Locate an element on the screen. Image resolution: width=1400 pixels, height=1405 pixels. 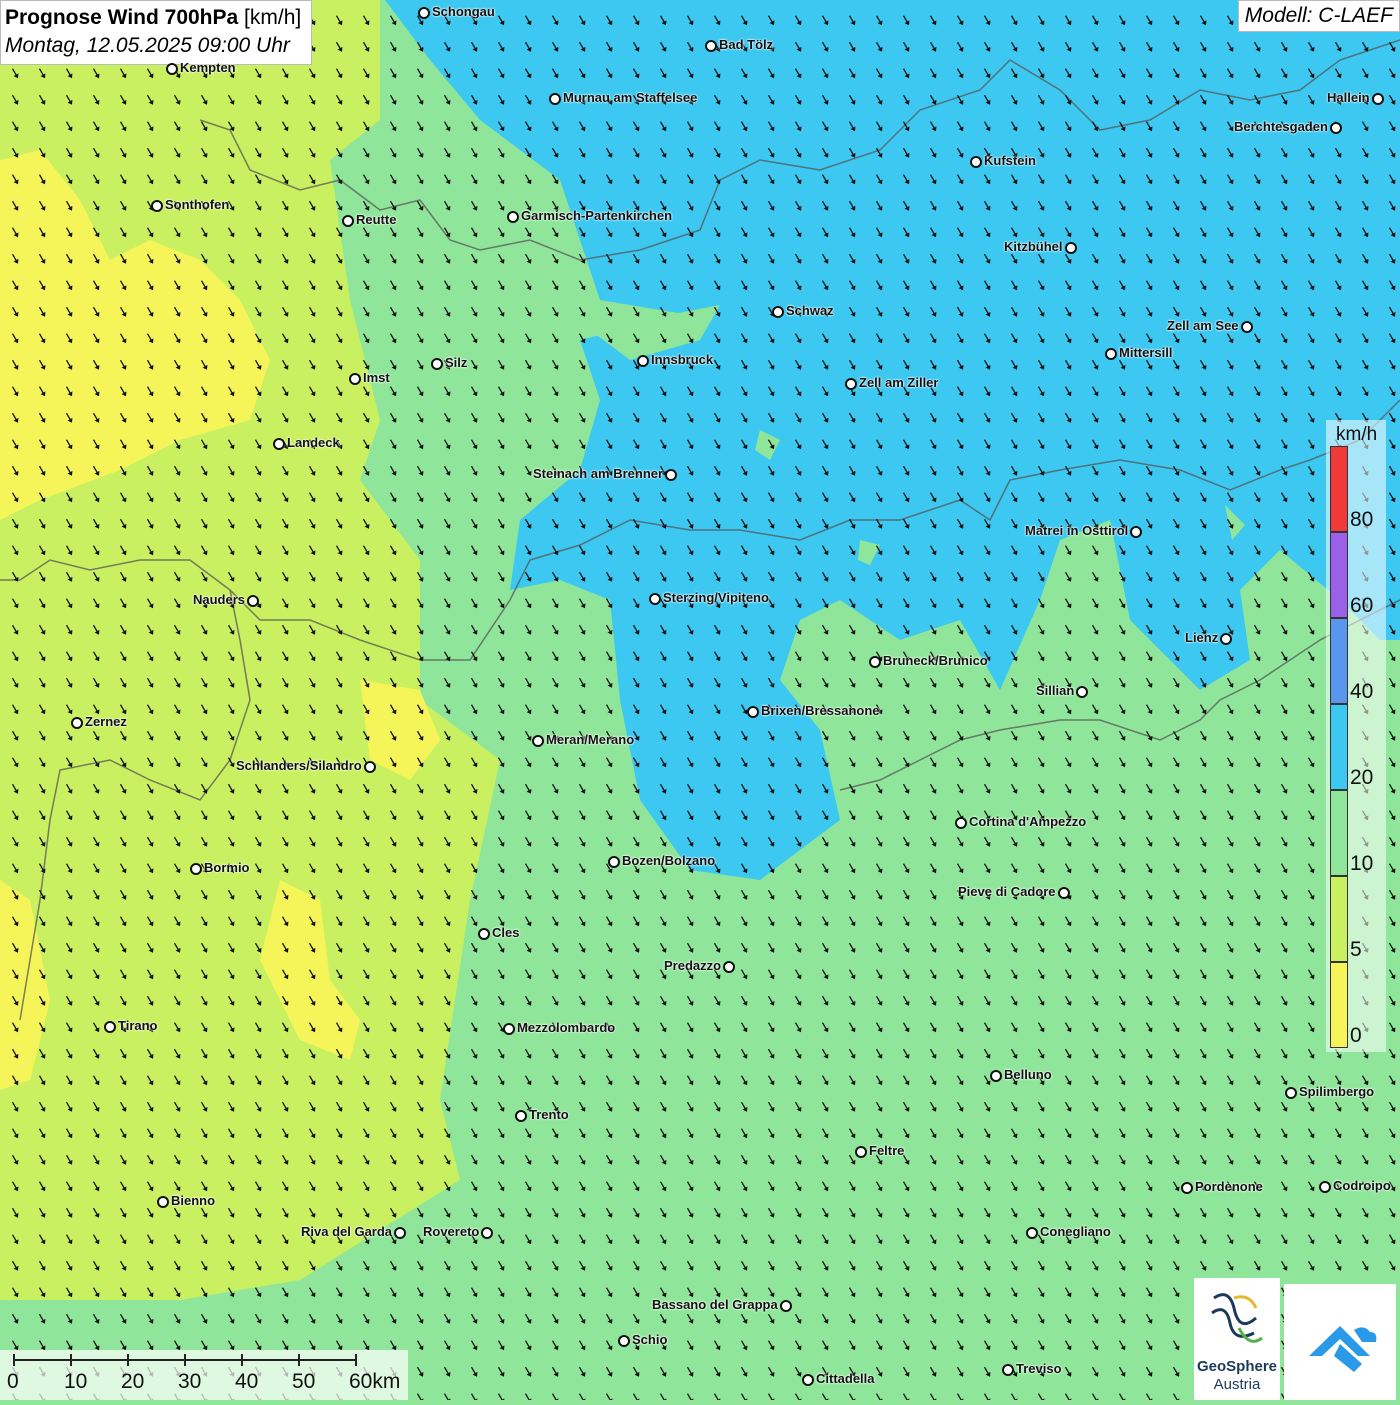
city-label: Schwaz is located at coordinates (810, 310).